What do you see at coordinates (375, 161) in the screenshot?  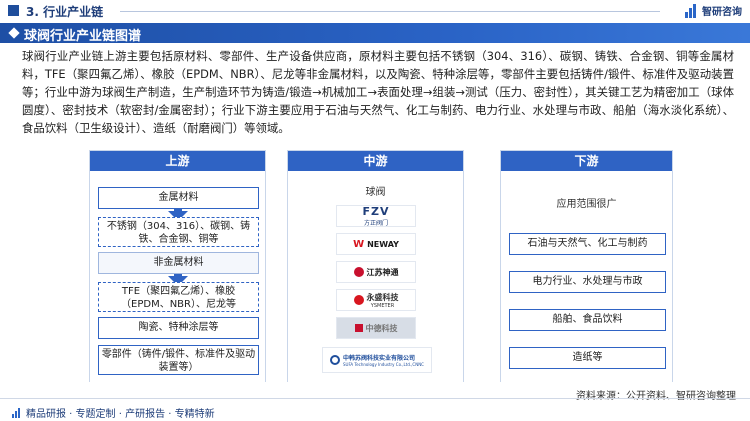 I see `midstream-heading: 中游` at bounding box center [375, 161].